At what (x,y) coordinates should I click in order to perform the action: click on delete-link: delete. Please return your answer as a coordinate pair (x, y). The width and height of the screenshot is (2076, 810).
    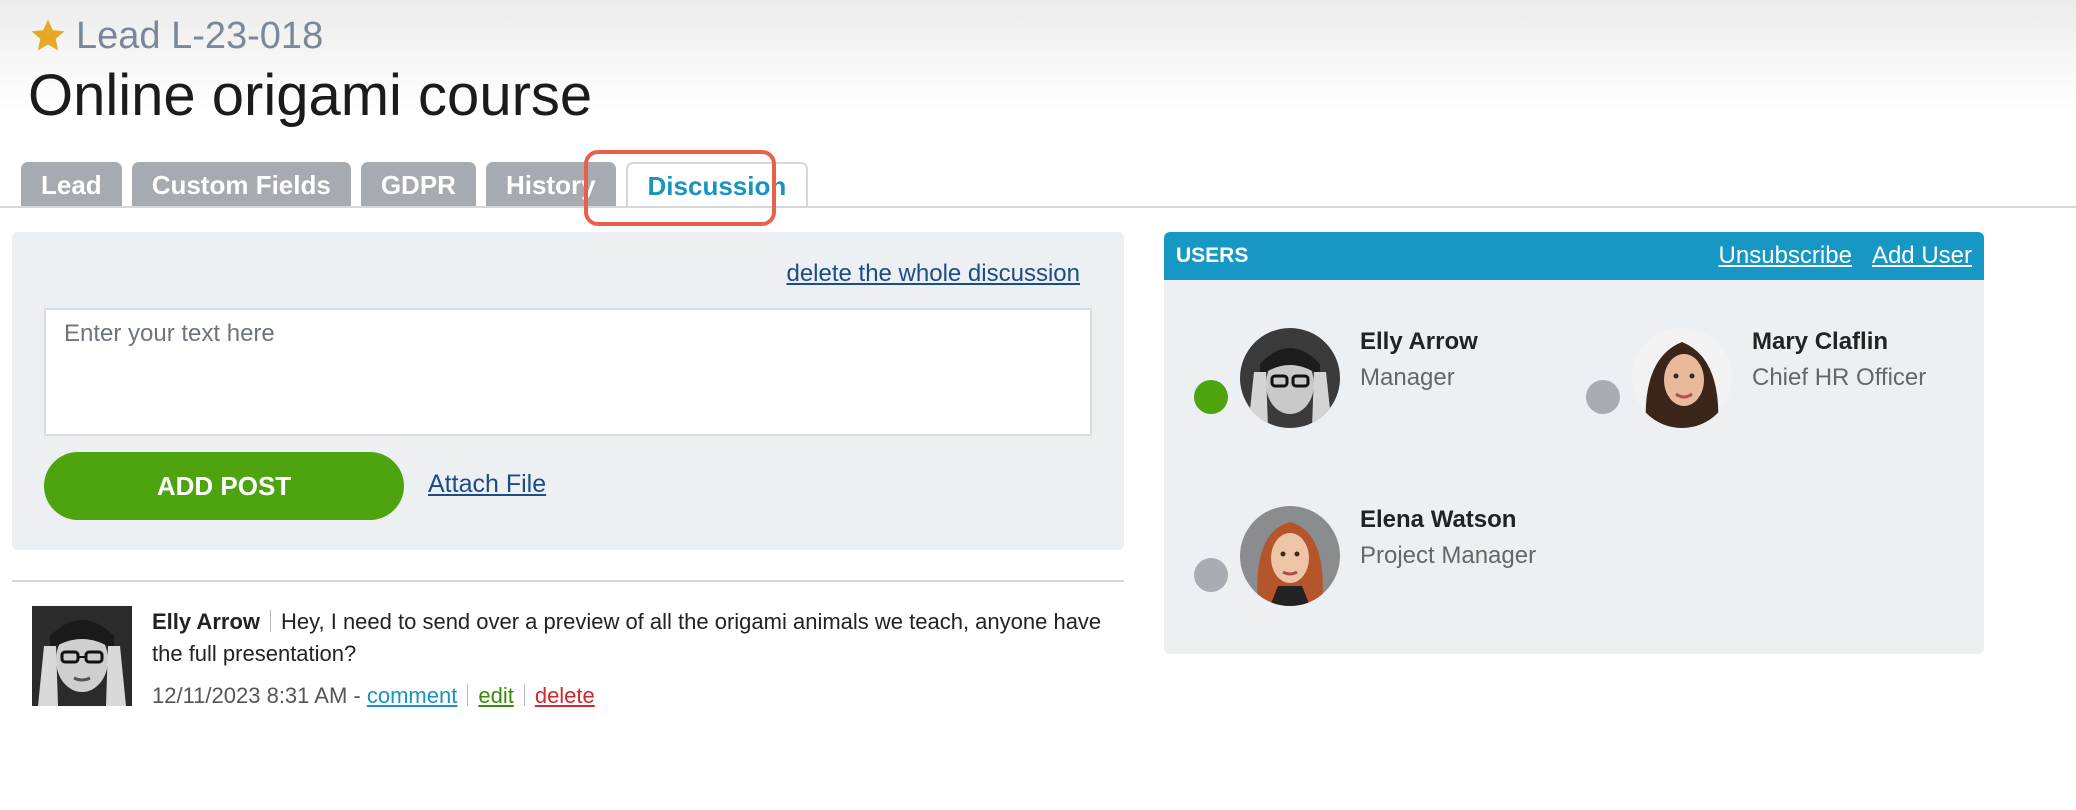
    Looking at the image, I should click on (565, 695).